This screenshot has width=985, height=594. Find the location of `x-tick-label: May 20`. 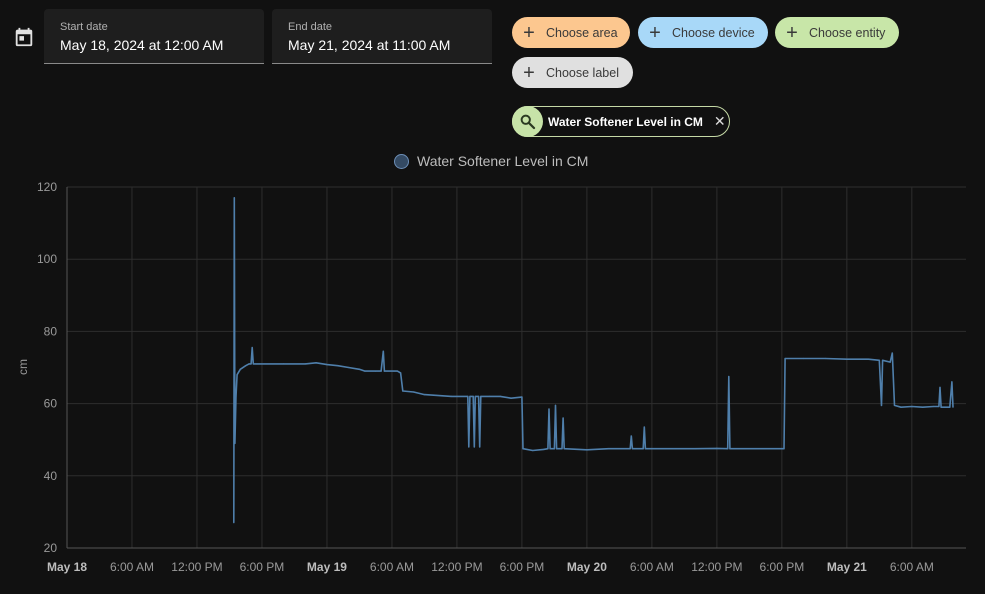

x-tick-label: May 20 is located at coordinates (587, 567).